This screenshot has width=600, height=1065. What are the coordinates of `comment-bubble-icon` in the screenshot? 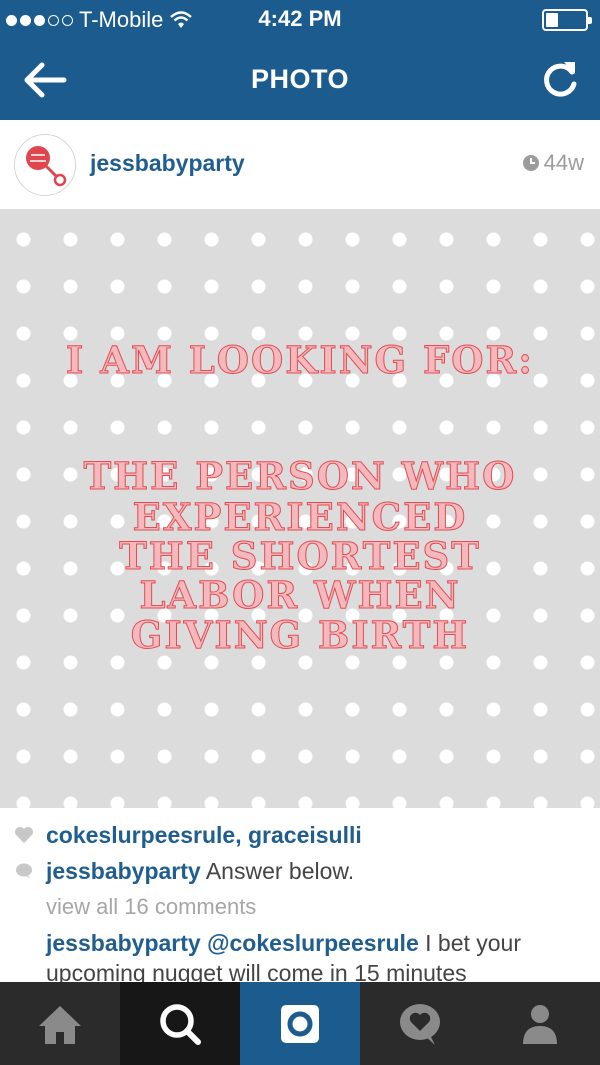 It's located at (24, 871).